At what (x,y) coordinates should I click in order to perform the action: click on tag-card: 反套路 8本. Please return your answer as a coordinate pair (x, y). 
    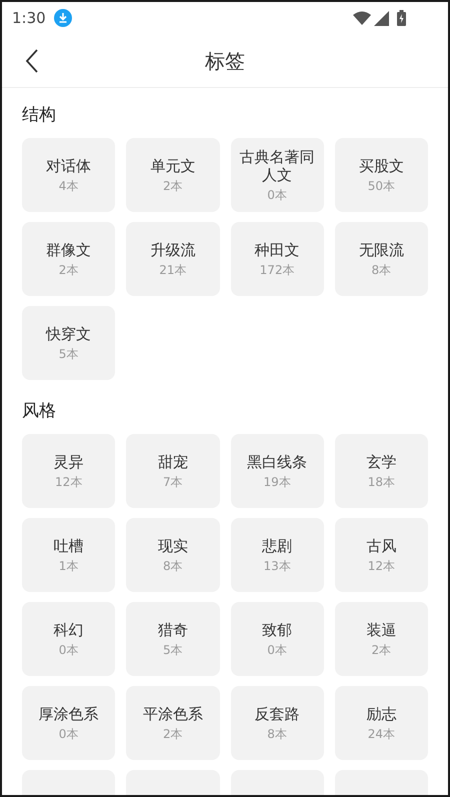
    Looking at the image, I should click on (277, 723).